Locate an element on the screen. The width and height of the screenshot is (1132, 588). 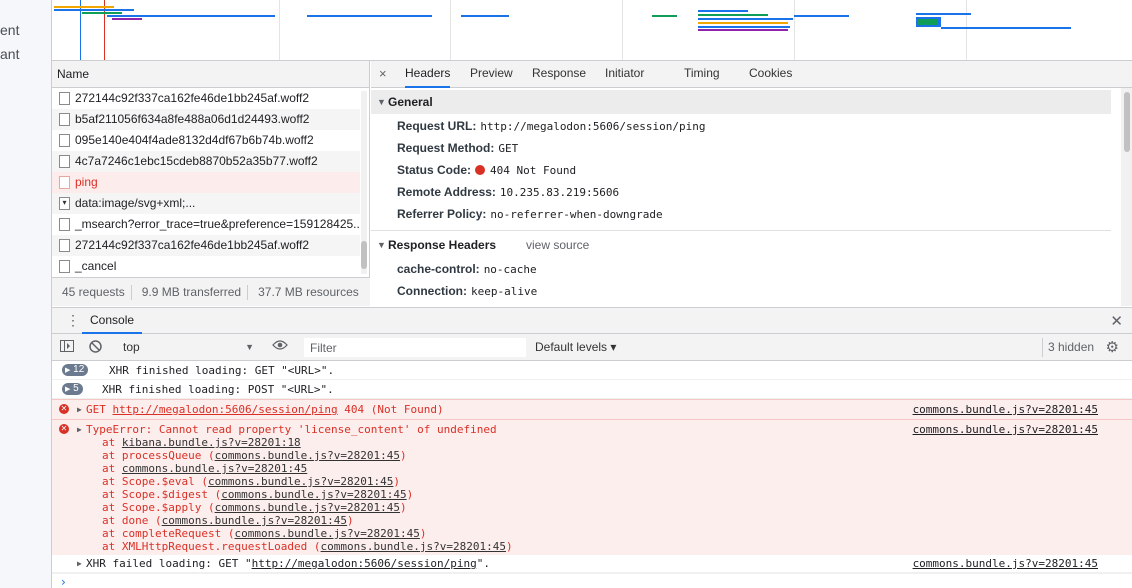
eye-icon is located at coordinates (280, 346).